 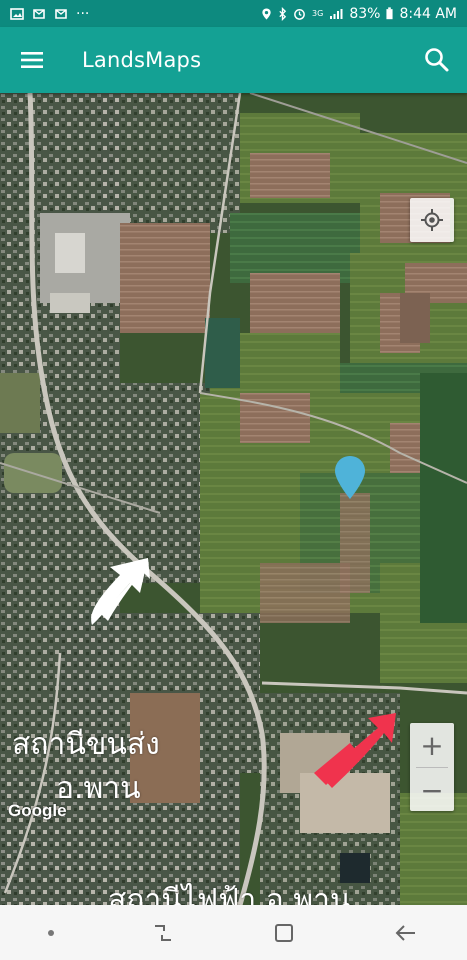 I want to click on annotation-line-1: สถานีขนส่ง, so click(x=86, y=744).